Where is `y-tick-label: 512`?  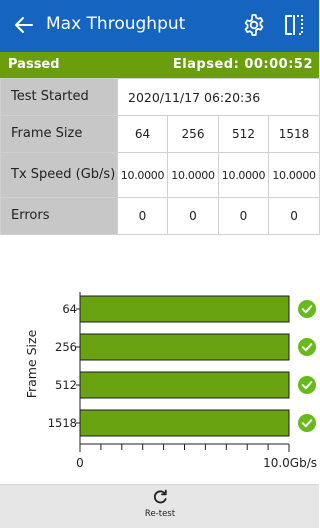 y-tick-label: 512 is located at coordinates (66, 385).